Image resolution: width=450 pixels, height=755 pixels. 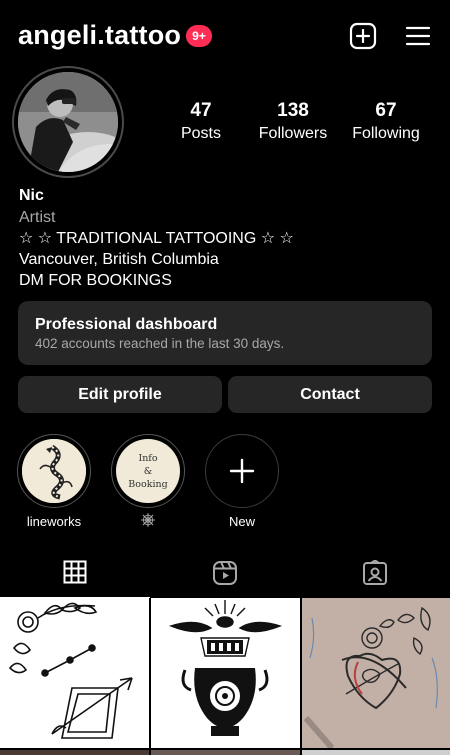 What do you see at coordinates (418, 36) in the screenshot?
I see `hamburger-menu-icon` at bounding box center [418, 36].